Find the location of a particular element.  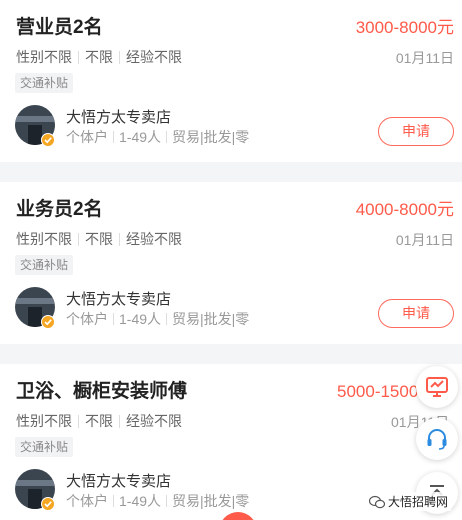

monitor-button is located at coordinates (437, 387).